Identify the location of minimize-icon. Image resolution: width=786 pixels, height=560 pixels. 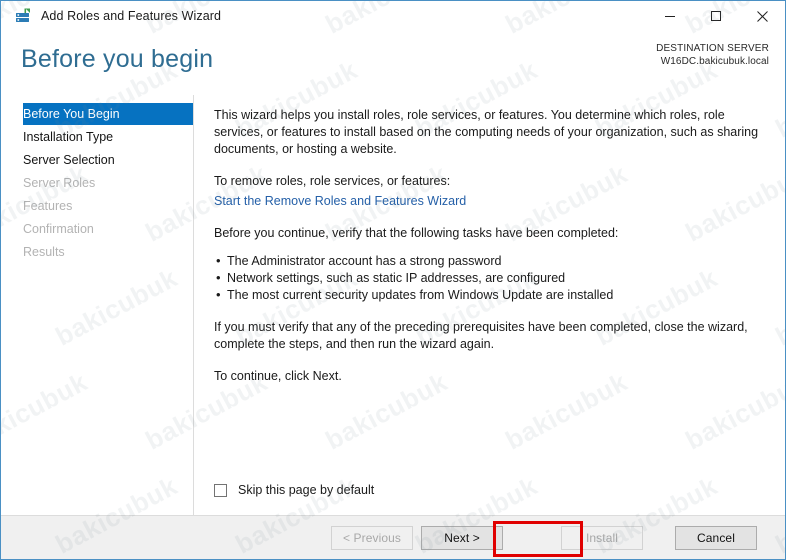
(670, 16).